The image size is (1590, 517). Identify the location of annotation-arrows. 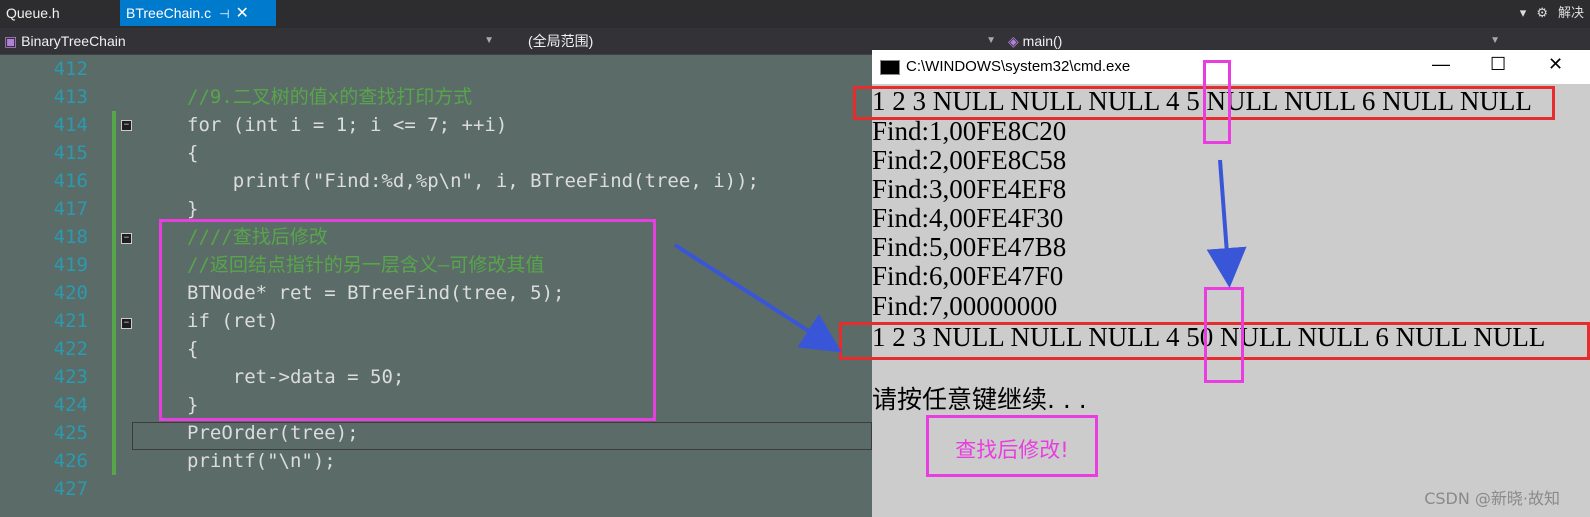
(960, 256).